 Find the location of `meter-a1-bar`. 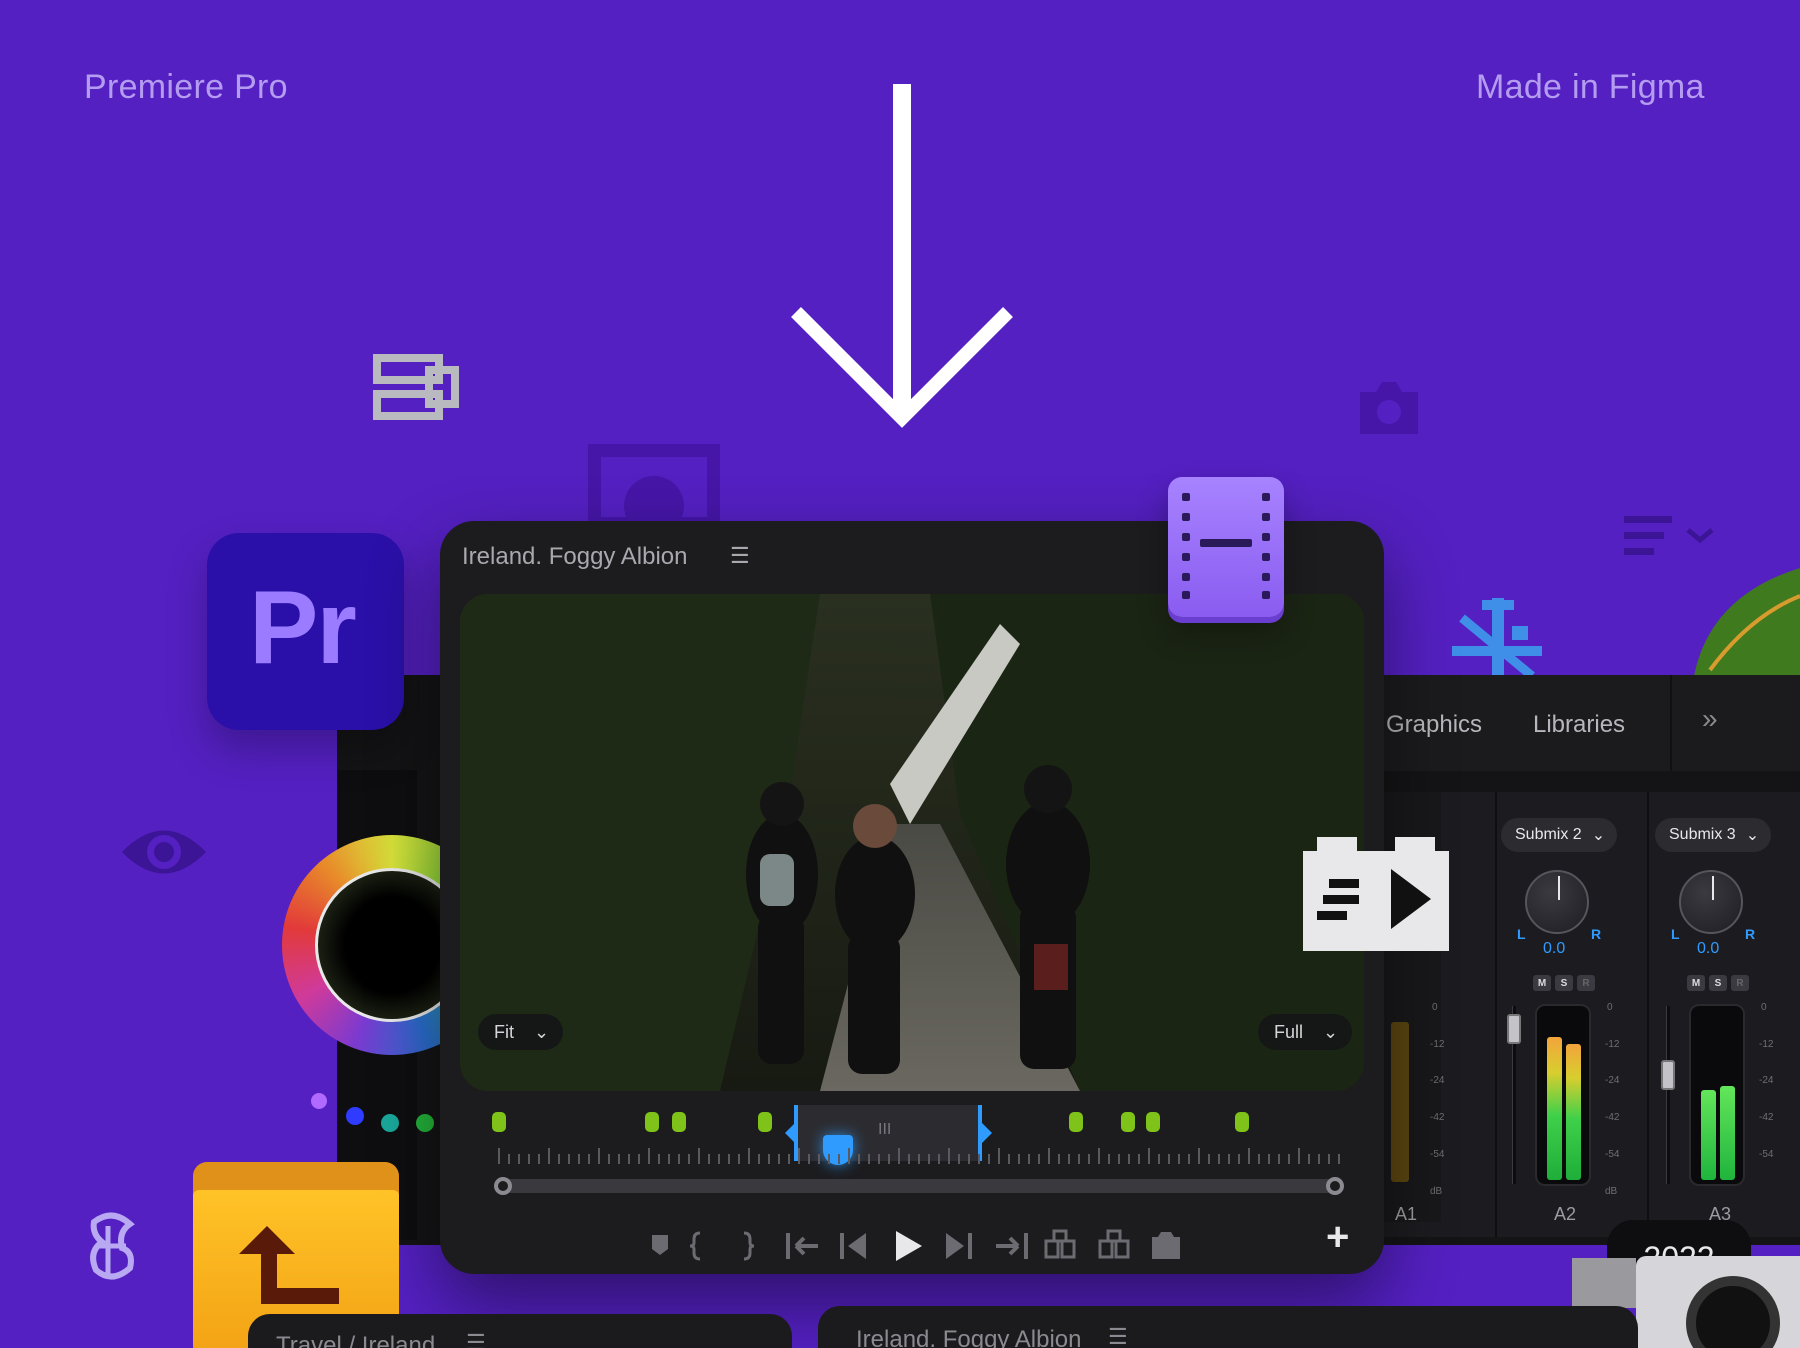

meter-a1-bar is located at coordinates (1400, 1102).